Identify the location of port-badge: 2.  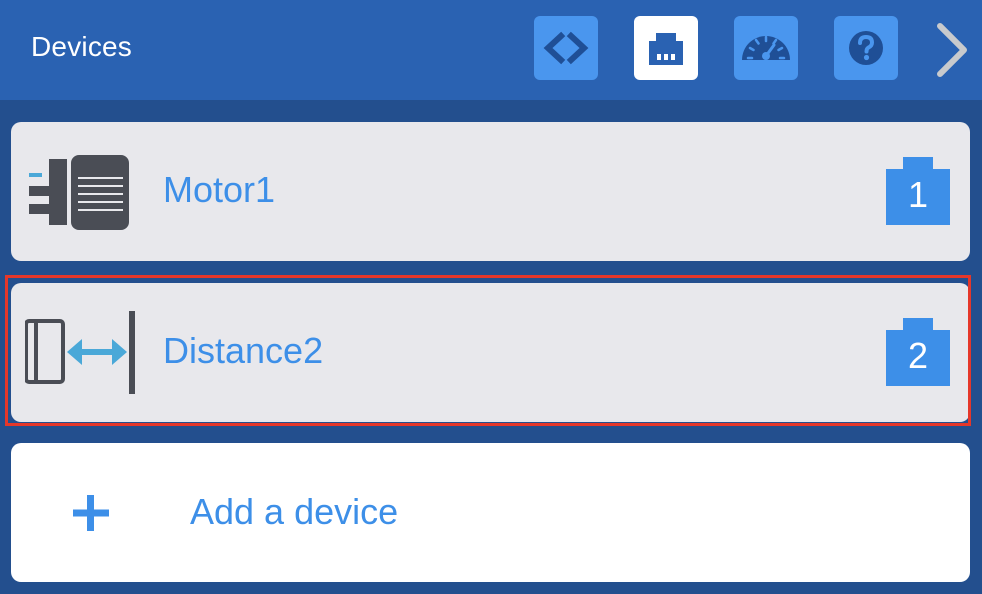
(918, 352).